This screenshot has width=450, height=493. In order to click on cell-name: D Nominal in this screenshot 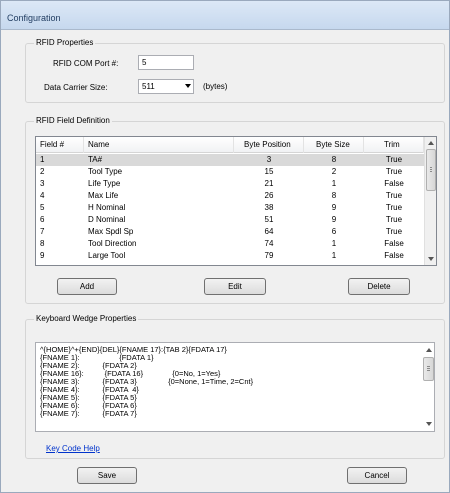, I will do `click(107, 219)`.